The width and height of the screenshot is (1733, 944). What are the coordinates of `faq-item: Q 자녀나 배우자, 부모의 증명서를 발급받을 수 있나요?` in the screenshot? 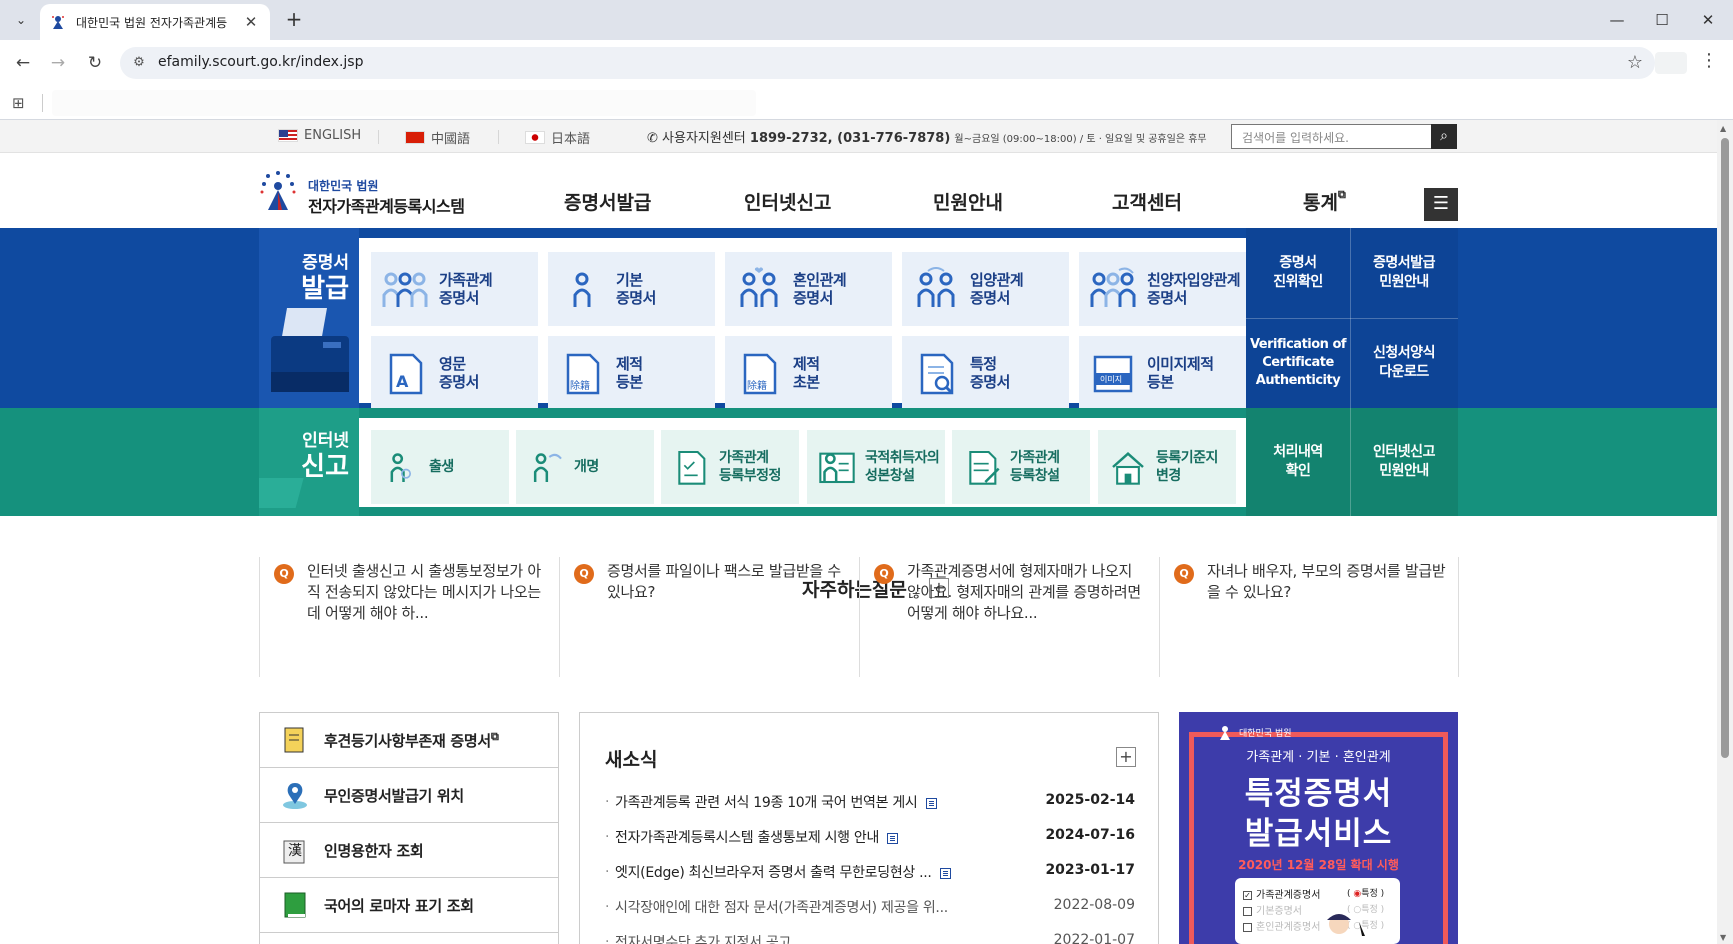 It's located at (1309, 617).